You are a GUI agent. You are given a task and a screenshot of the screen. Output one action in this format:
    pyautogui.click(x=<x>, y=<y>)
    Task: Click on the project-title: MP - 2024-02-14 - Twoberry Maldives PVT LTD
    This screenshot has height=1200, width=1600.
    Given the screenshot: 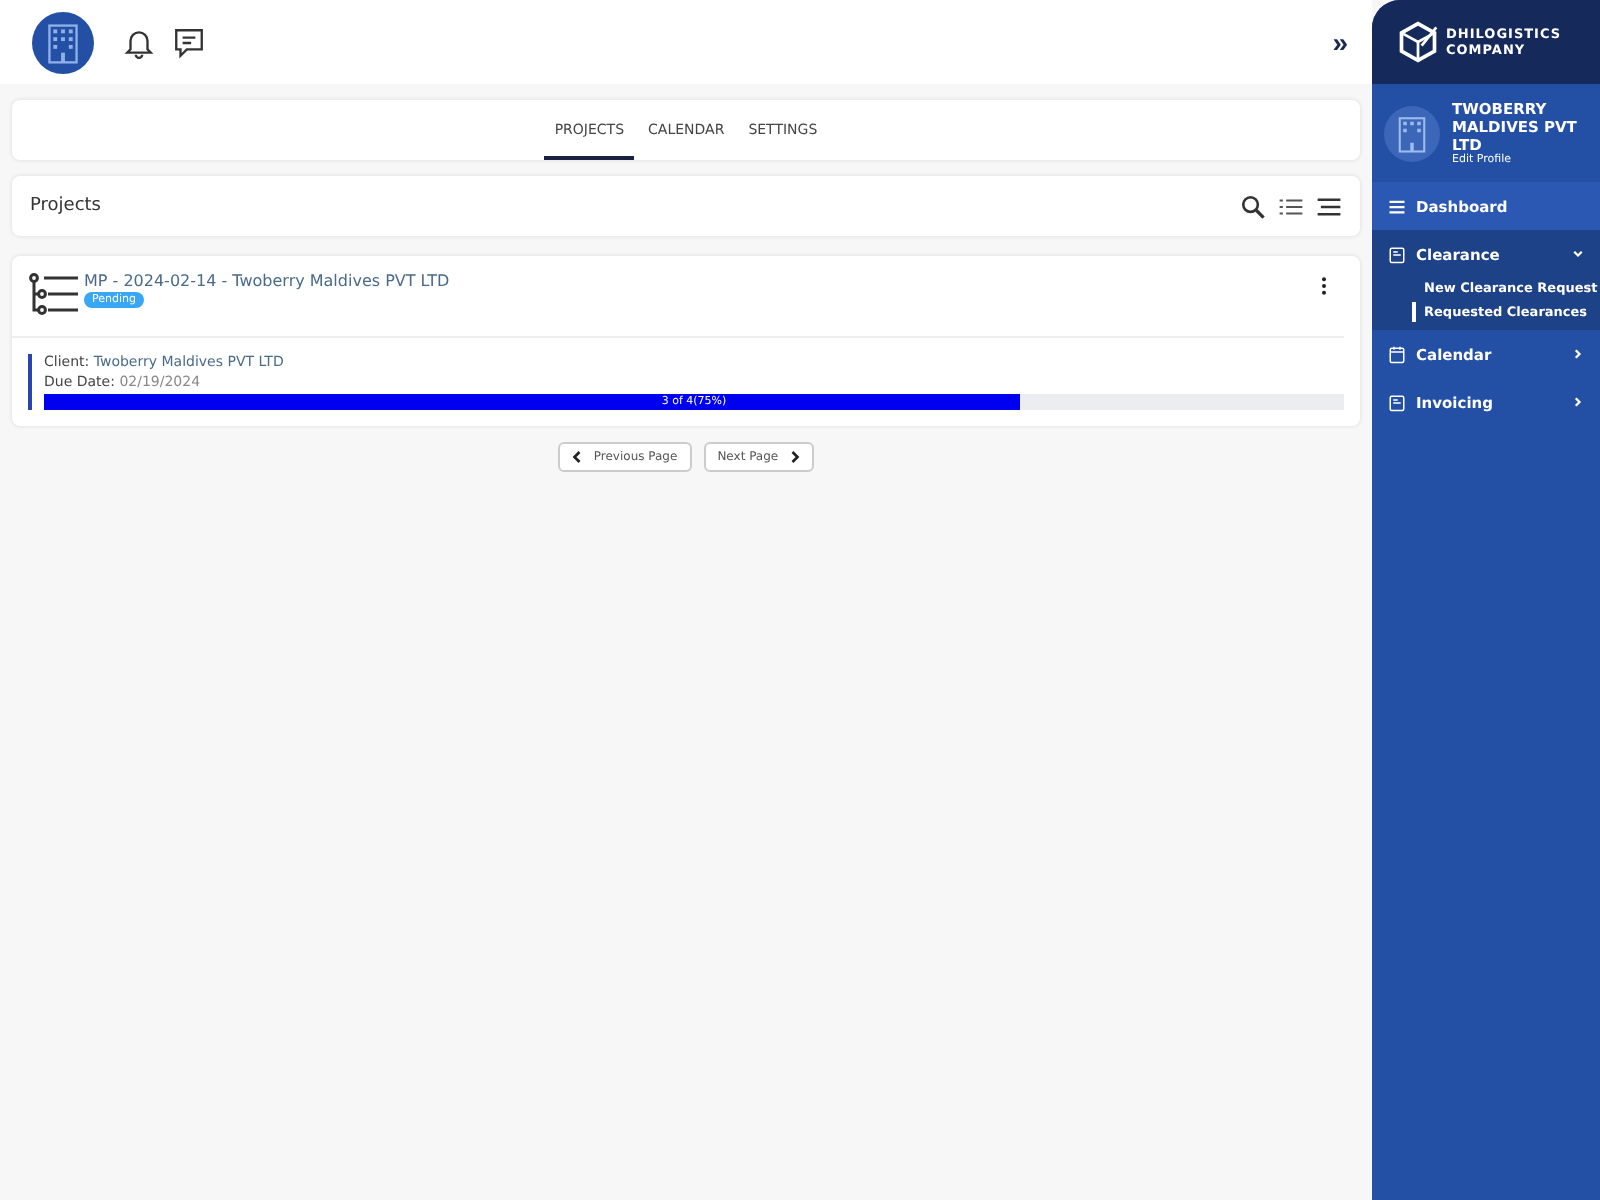 What is the action you would take?
    pyautogui.click(x=267, y=281)
    